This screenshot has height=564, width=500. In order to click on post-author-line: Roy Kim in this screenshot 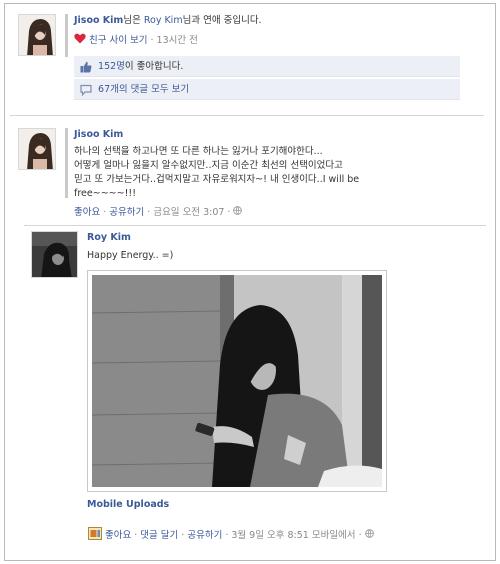, I will do `click(109, 237)`.